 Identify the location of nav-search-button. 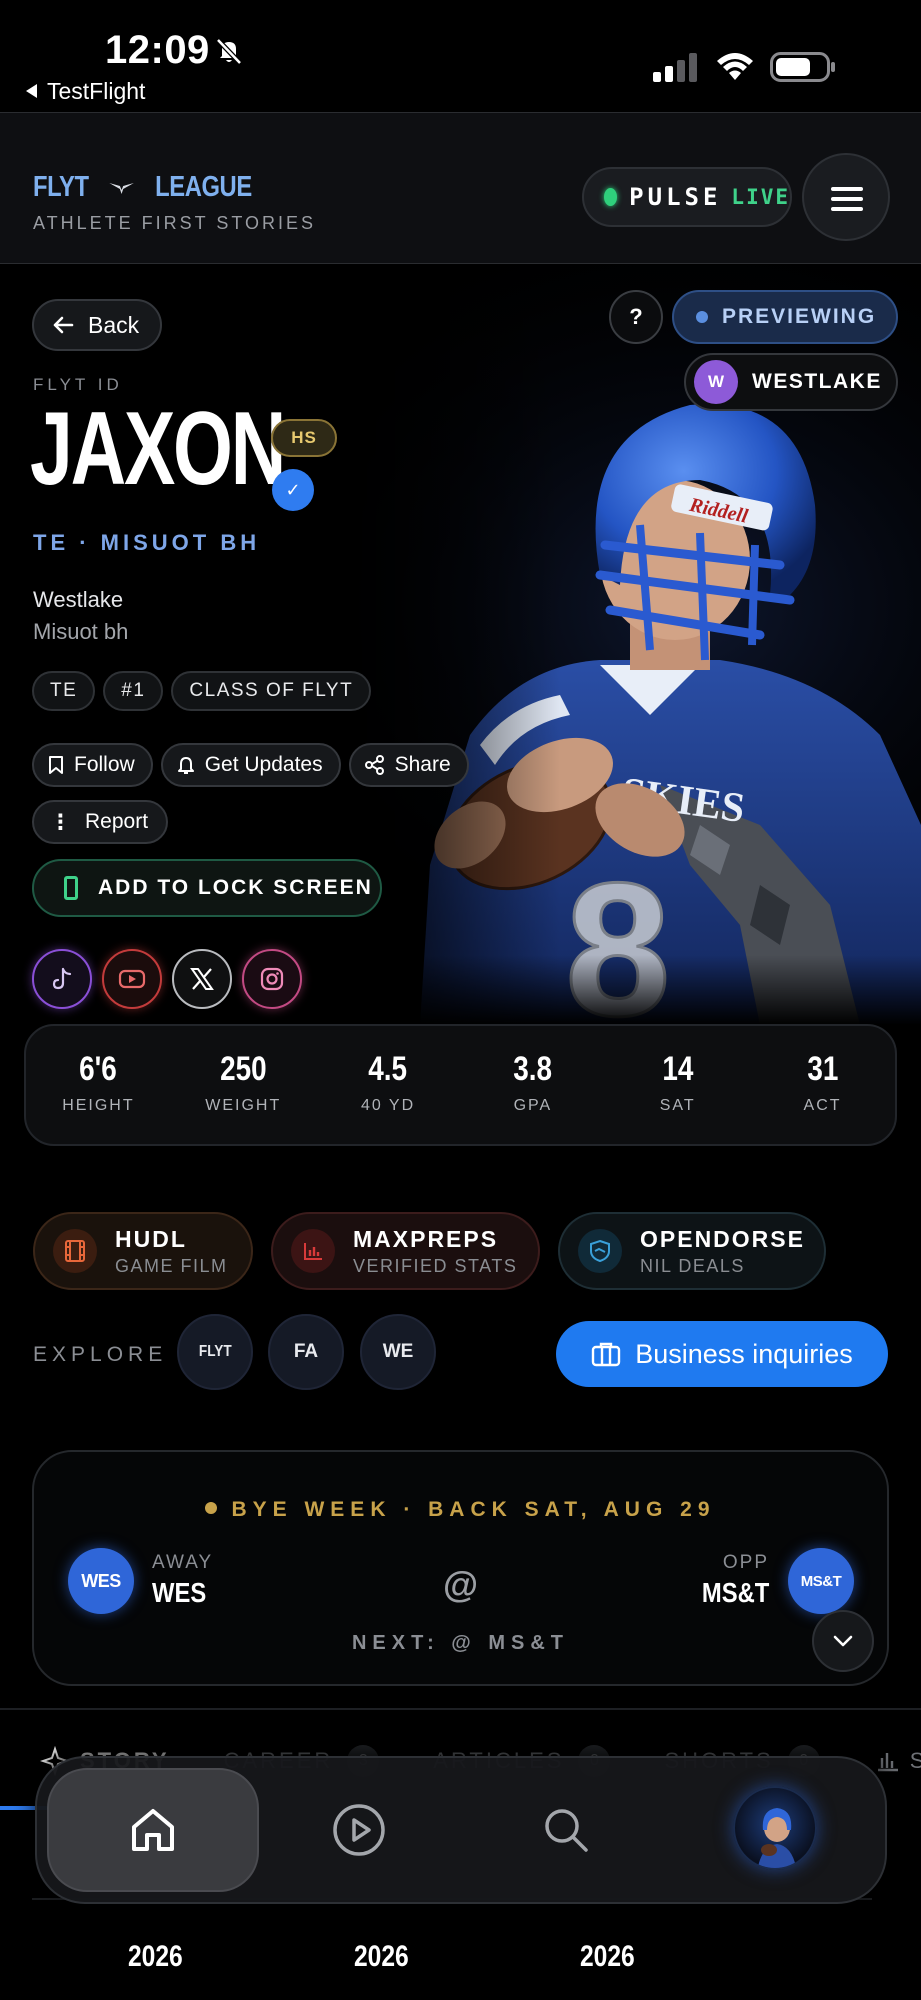
(566, 1830).